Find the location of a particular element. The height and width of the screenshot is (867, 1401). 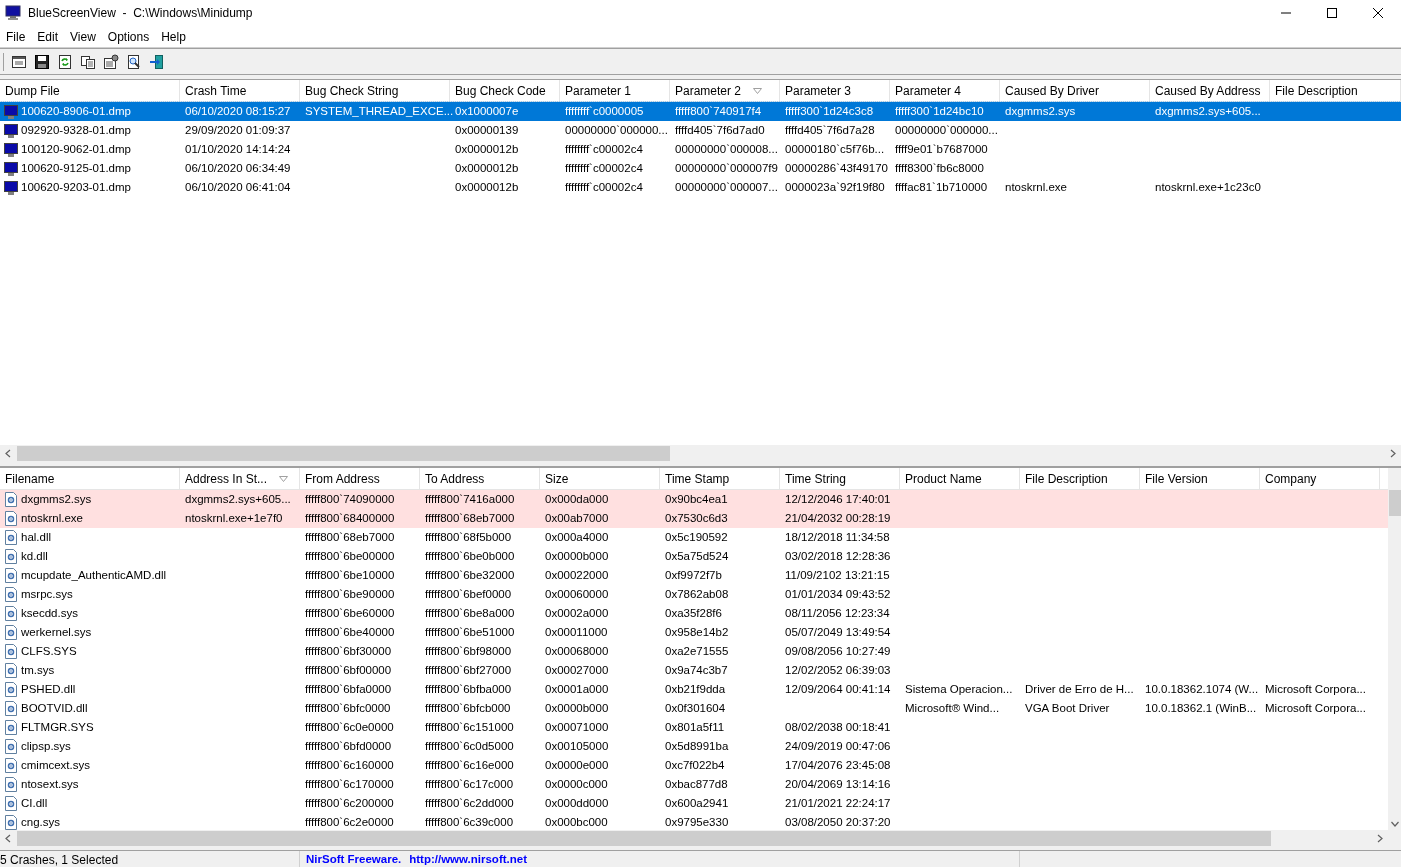

table-cell-text: 0x5c190592 is located at coordinates (696, 537).